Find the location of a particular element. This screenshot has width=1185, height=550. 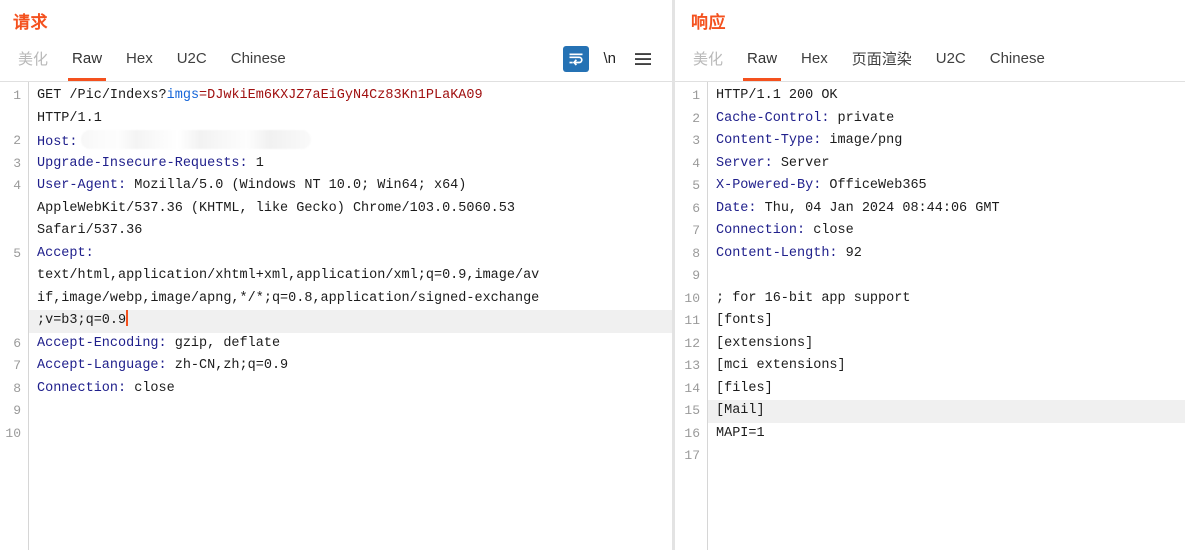

response-tab-chinese: Chinese is located at coordinates (1017, 58).